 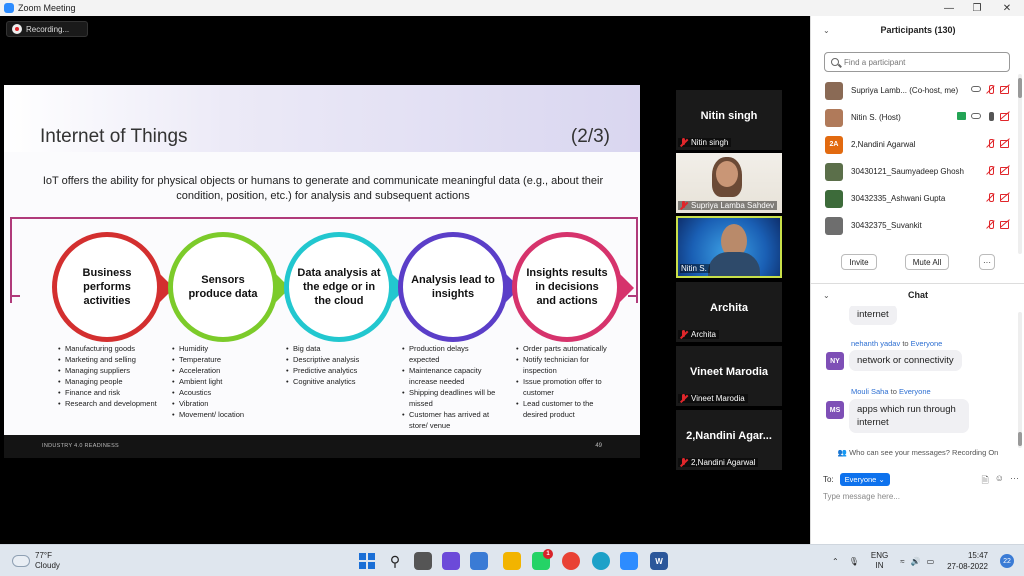 What do you see at coordinates (967, 566) in the screenshot?
I see `date: 27-08-2022` at bounding box center [967, 566].